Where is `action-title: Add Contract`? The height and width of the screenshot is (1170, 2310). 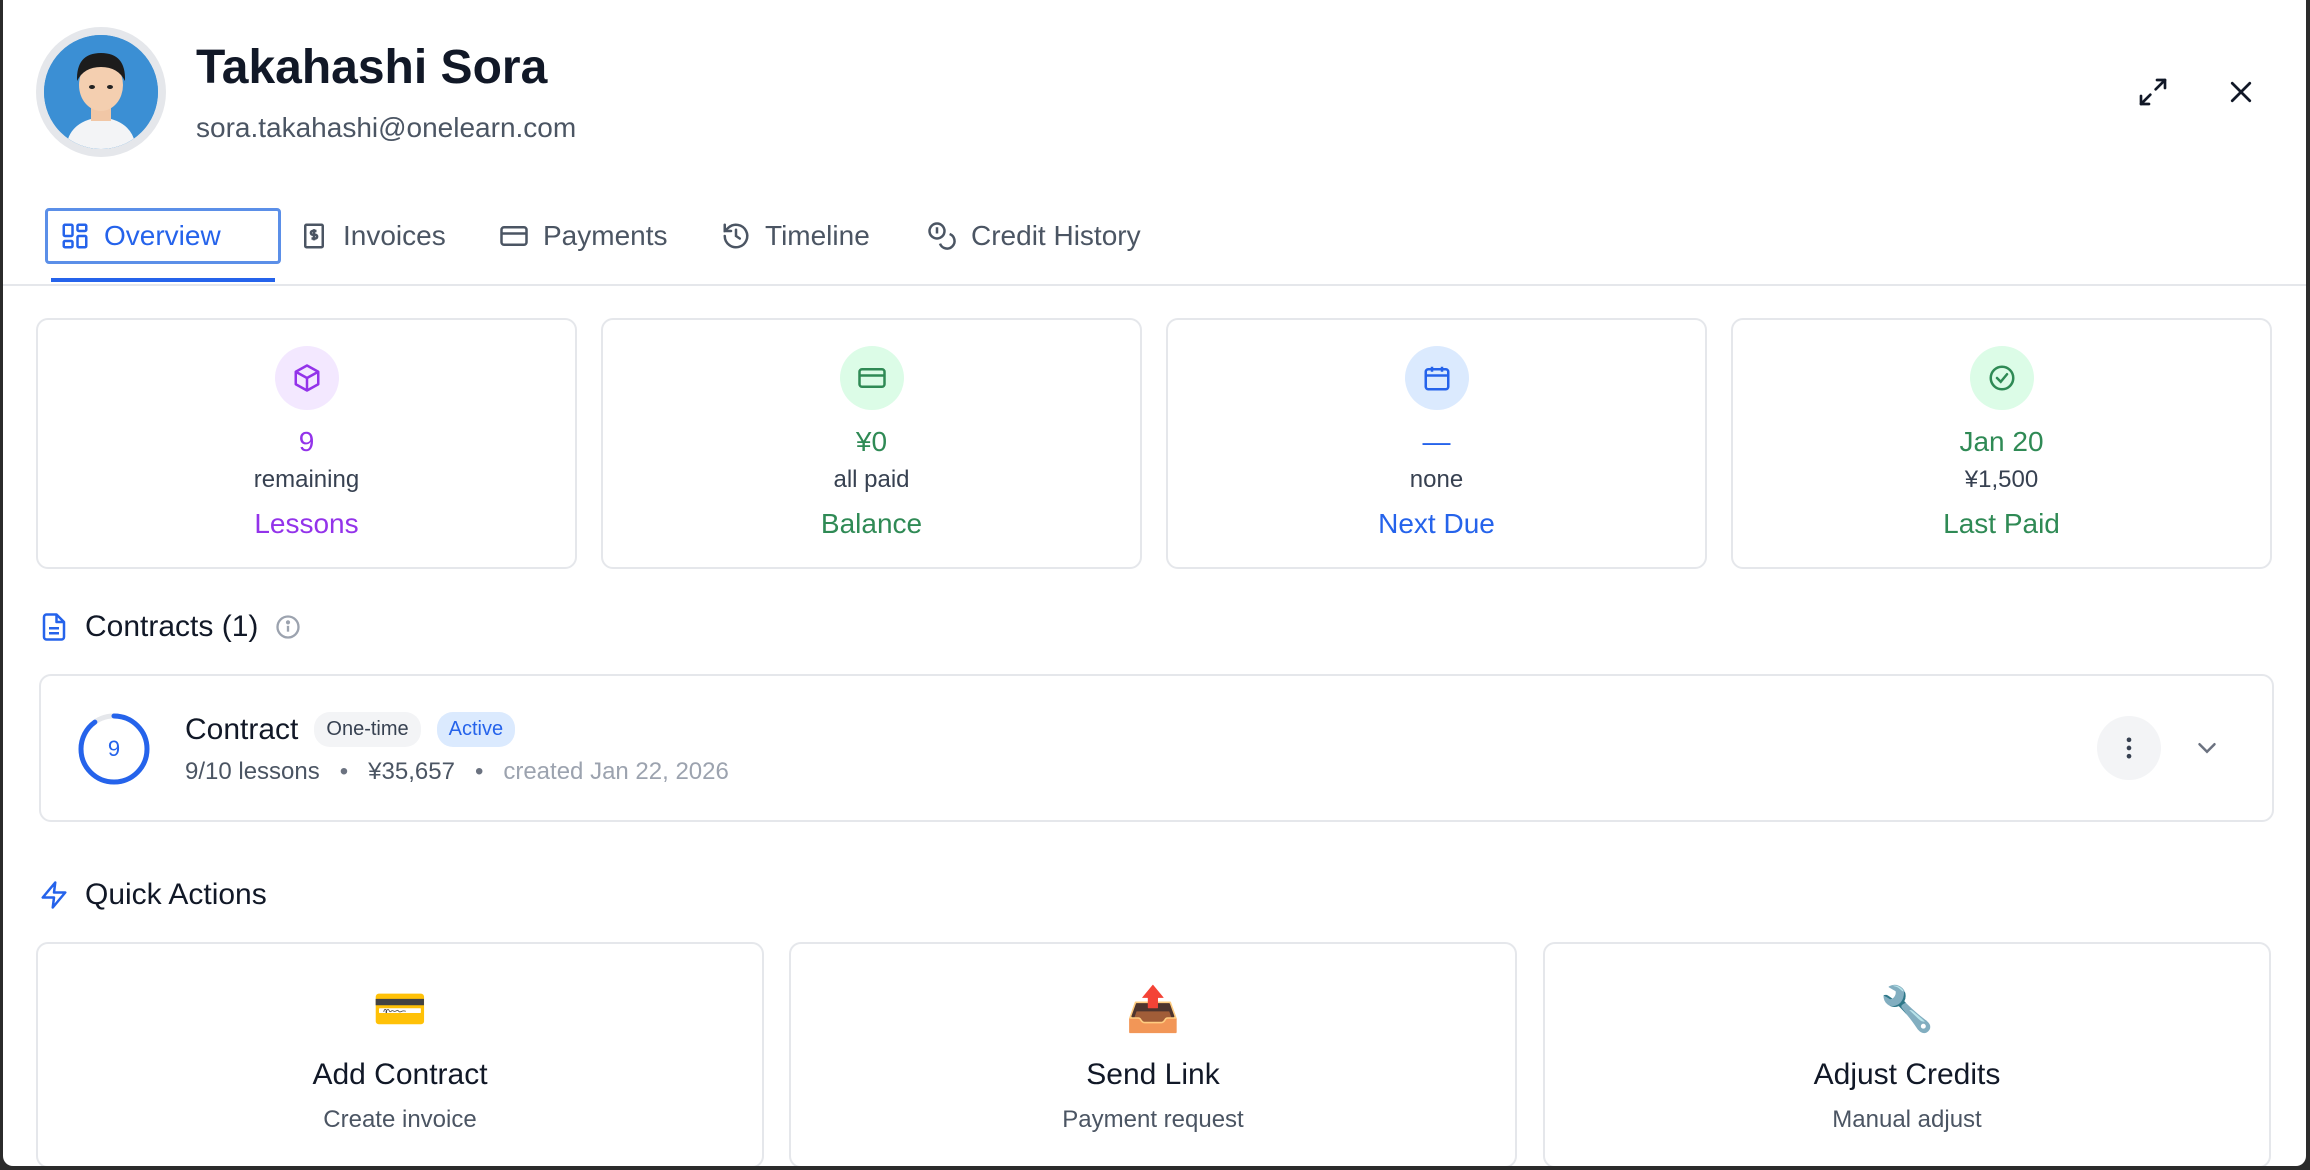 action-title: Add Contract is located at coordinates (400, 1074).